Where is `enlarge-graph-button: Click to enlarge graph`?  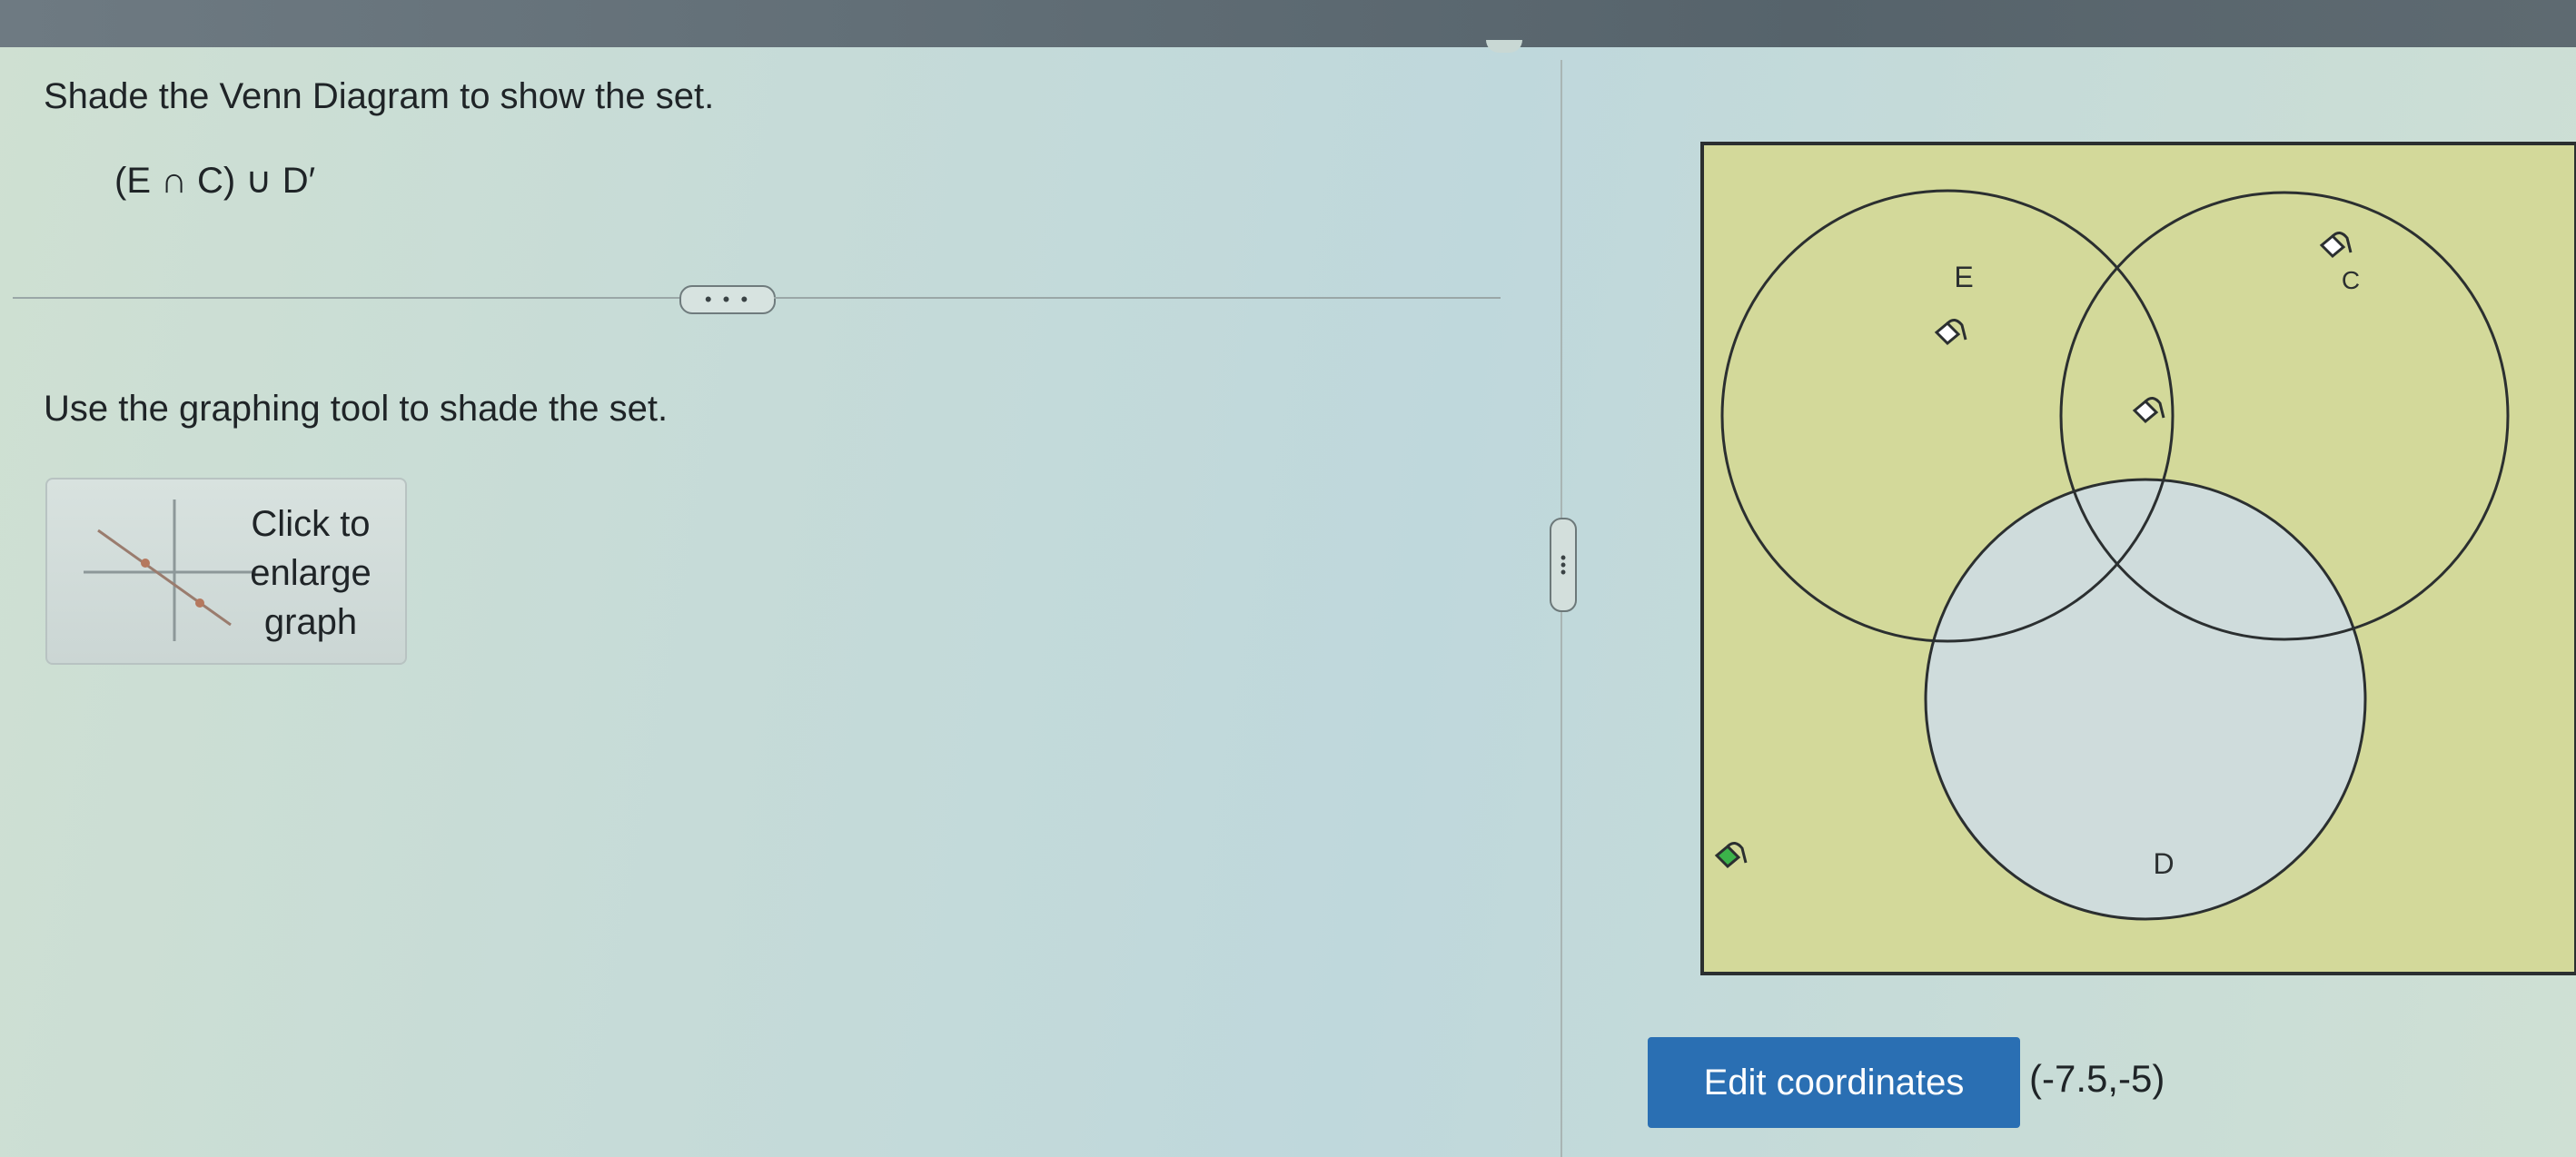 enlarge-graph-button: Click to enlarge graph is located at coordinates (226, 571).